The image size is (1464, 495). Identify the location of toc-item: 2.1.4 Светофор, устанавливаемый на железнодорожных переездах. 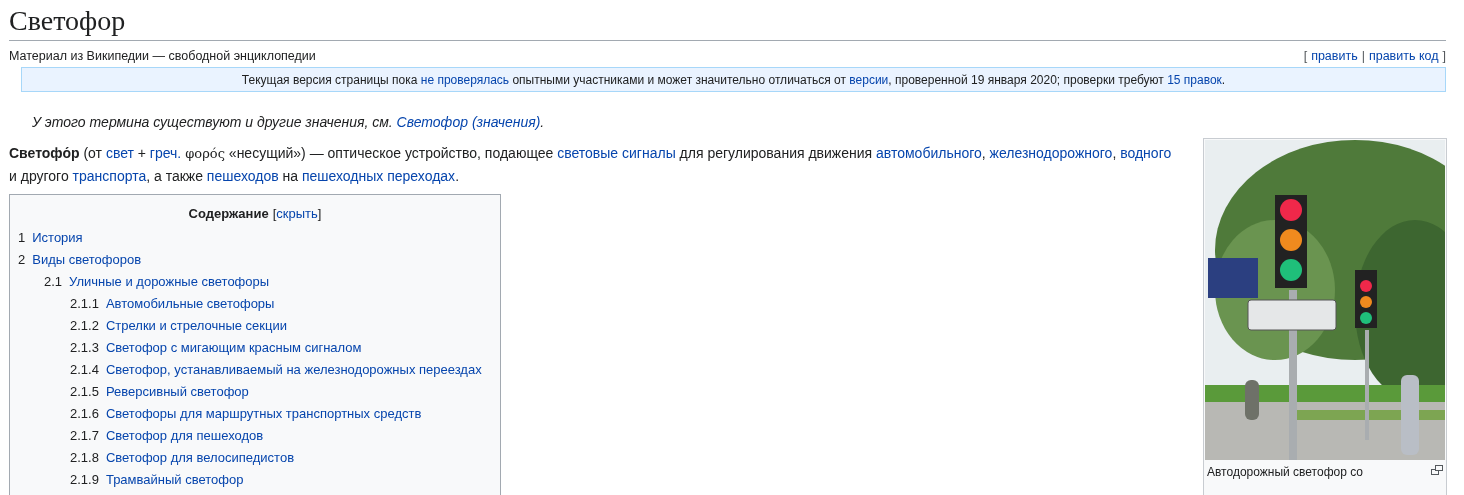
(281, 369).